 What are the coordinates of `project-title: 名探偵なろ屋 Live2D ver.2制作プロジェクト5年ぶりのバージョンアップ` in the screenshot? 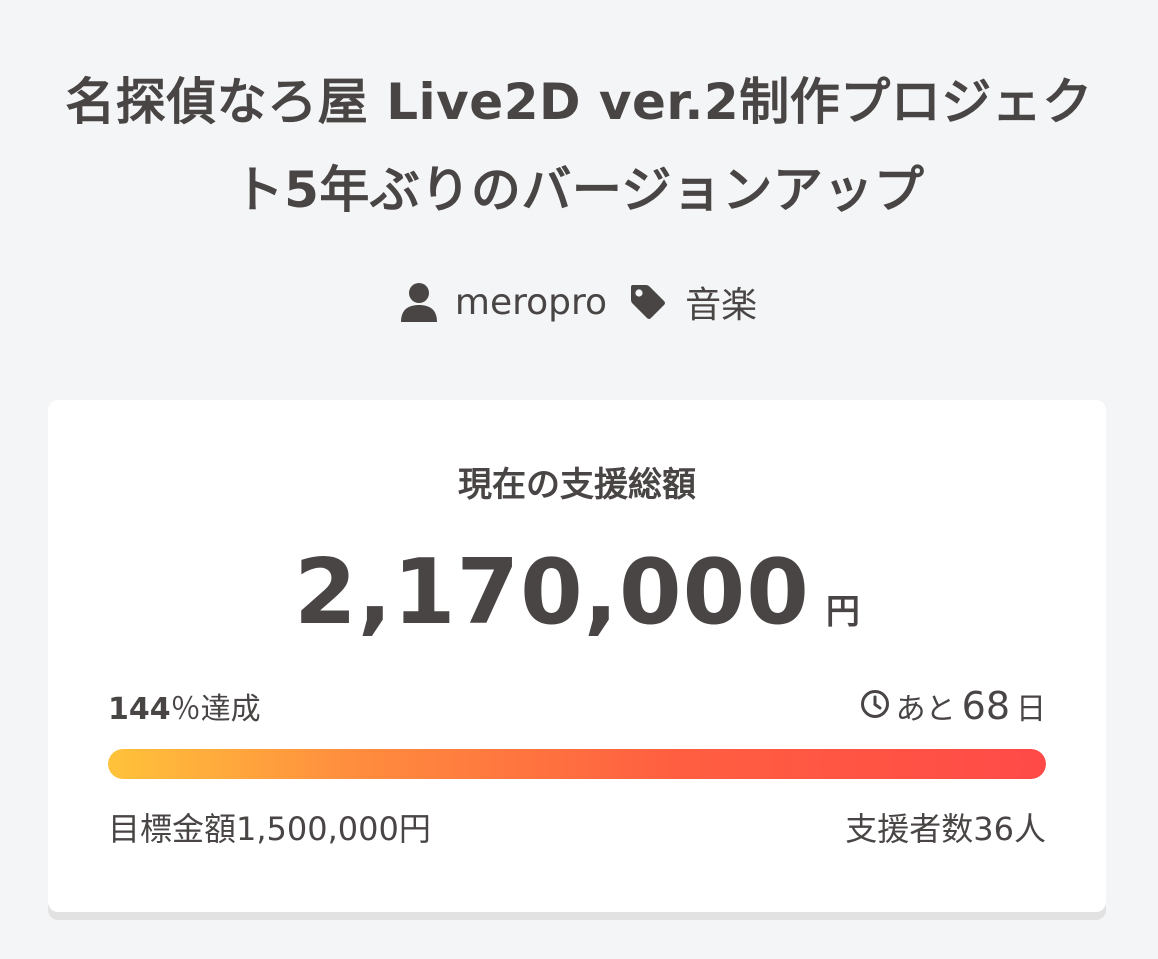 It's located at (579, 146).